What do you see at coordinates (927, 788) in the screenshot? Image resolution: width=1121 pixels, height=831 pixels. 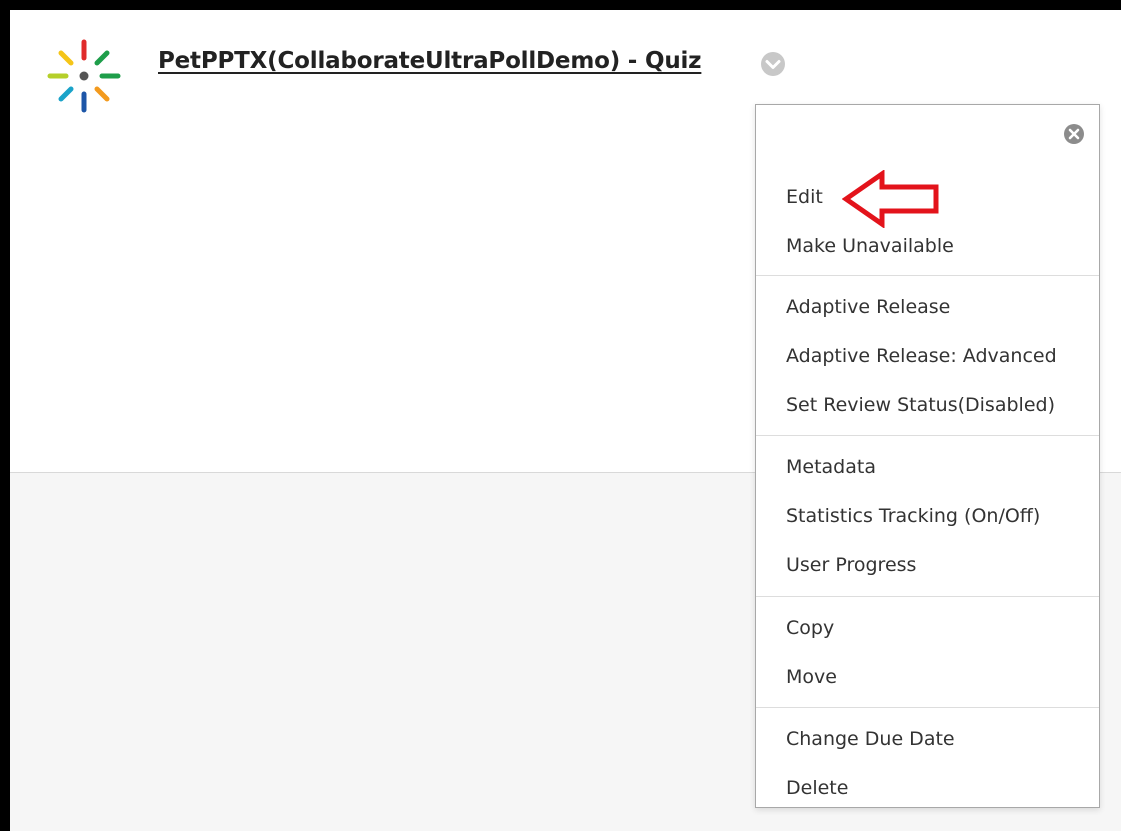 I see `menu-item-delete: Delete` at bounding box center [927, 788].